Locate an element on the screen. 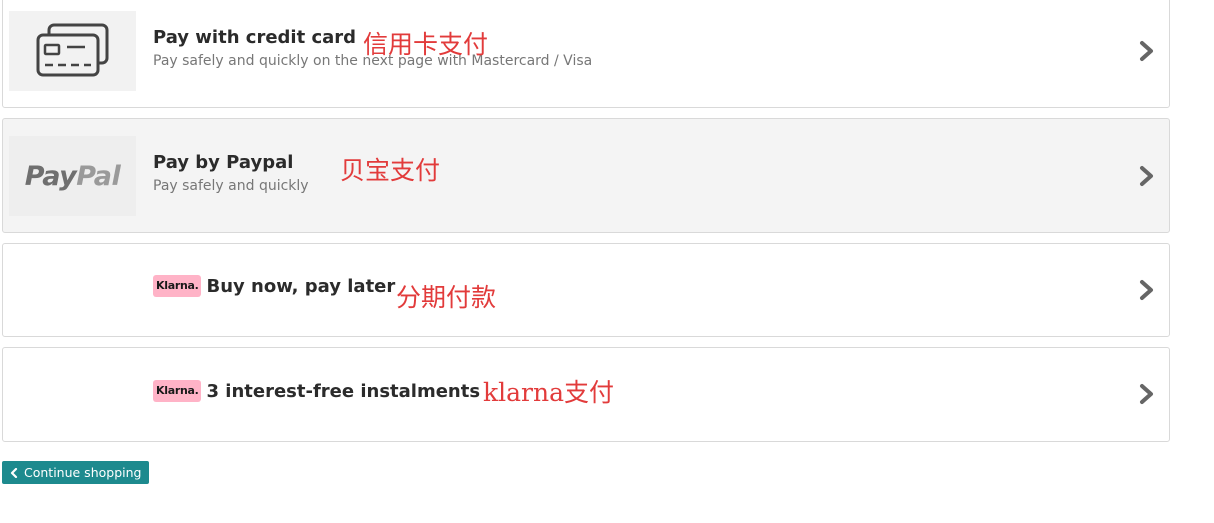  credit-card-logo is located at coordinates (72, 51).